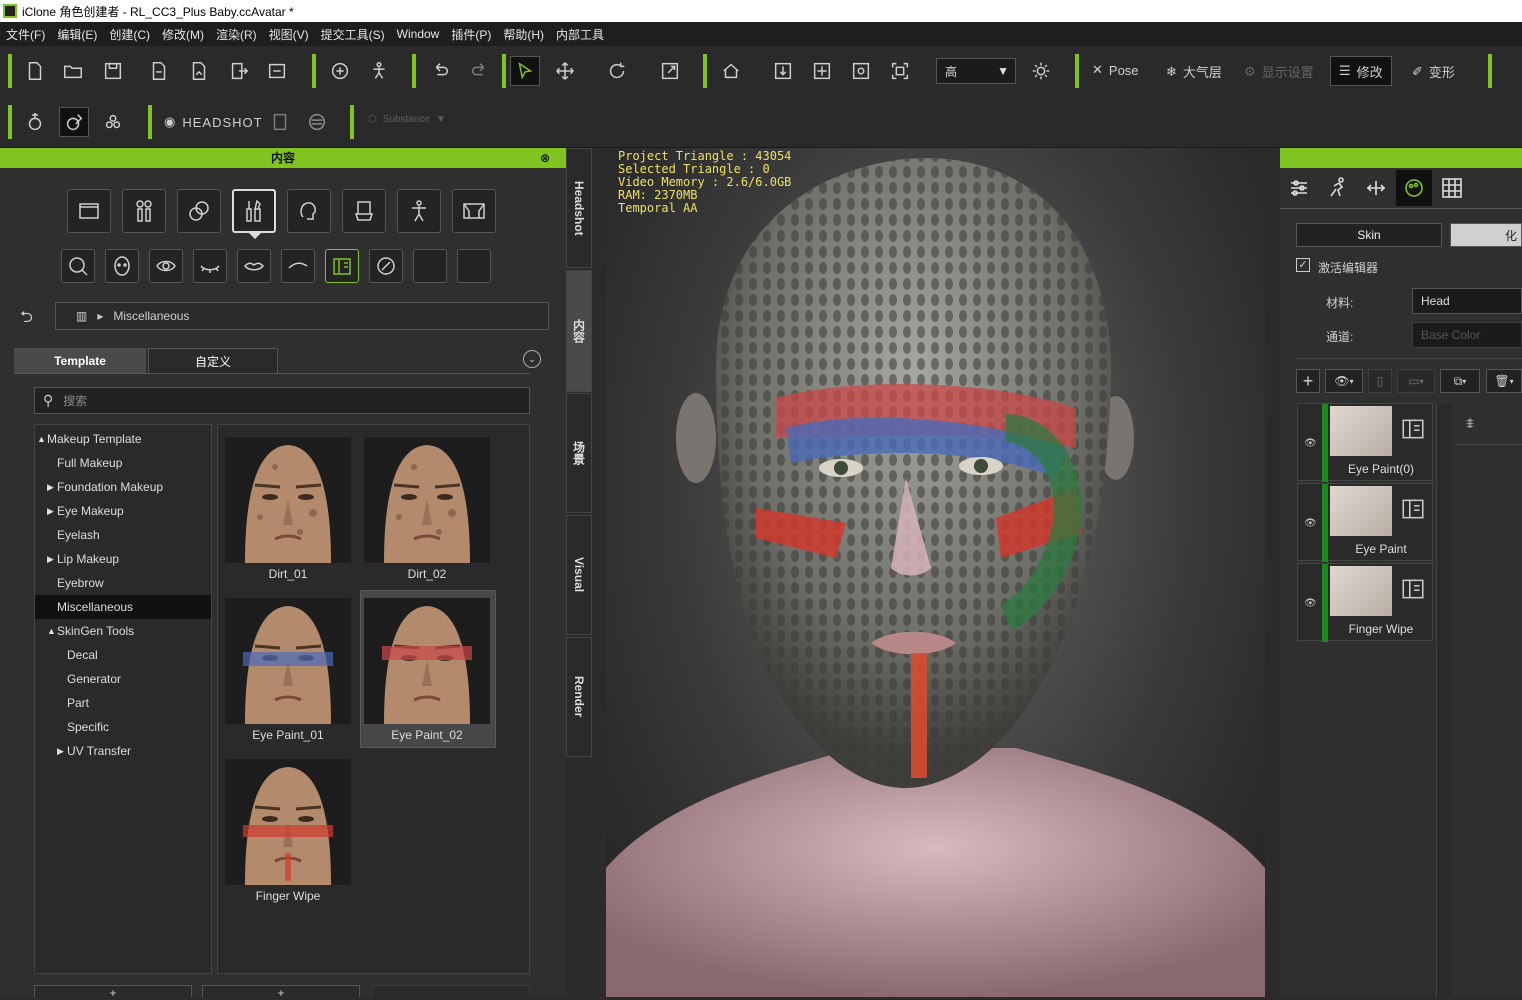 The width and height of the screenshot is (1522, 1000). I want to click on back-icon: ⮌, so click(26, 319).